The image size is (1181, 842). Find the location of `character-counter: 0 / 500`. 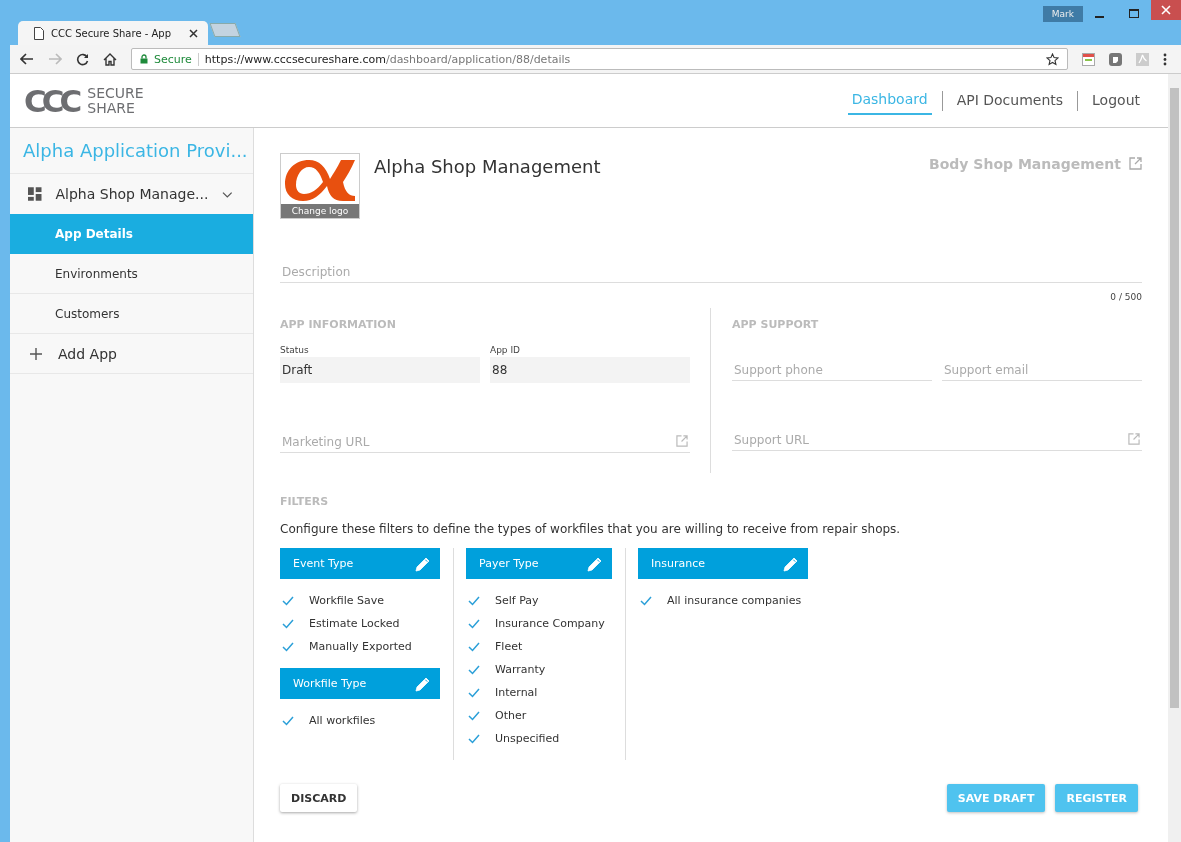

character-counter: 0 / 500 is located at coordinates (1125, 297).